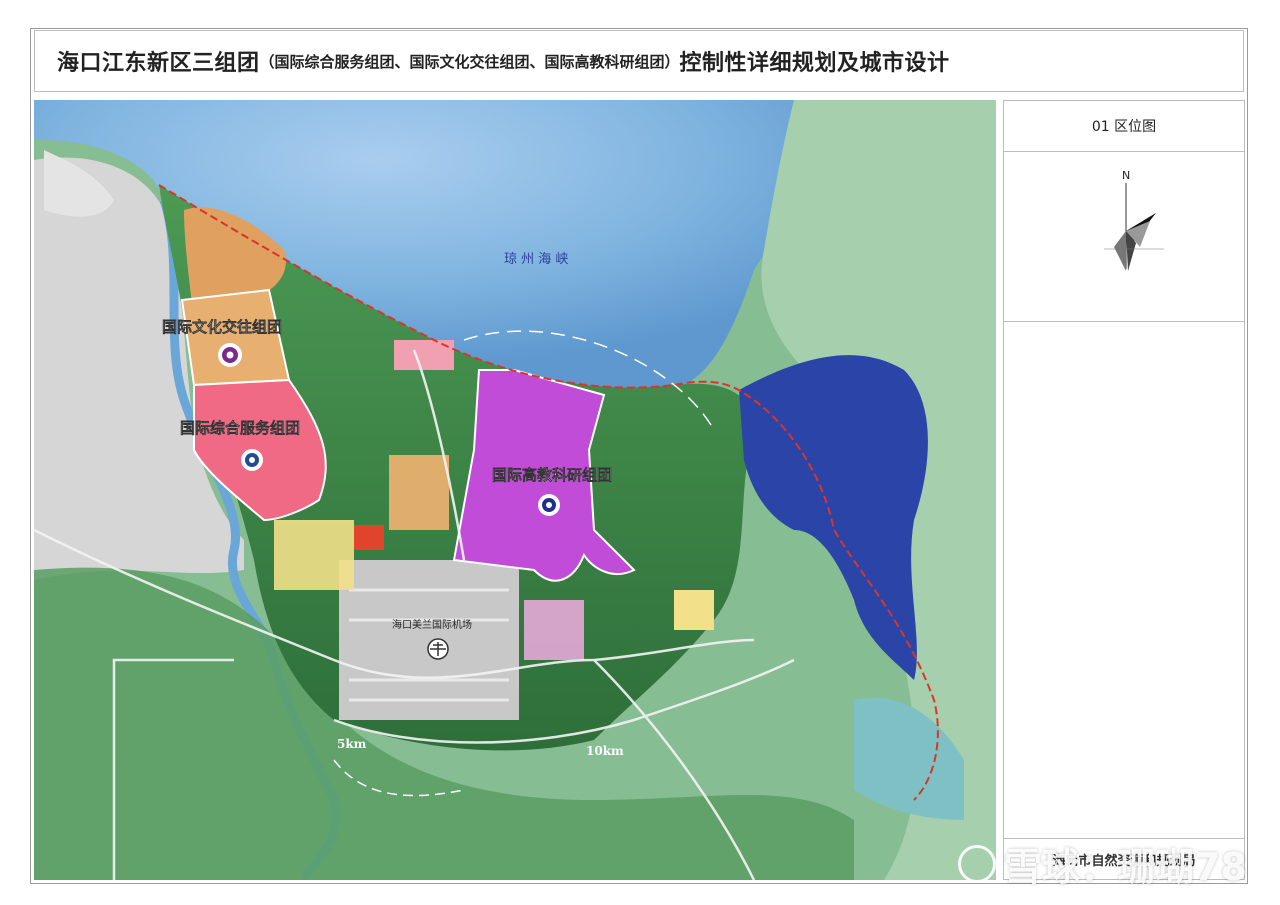 The width and height of the screenshot is (1280, 905). What do you see at coordinates (352, 744) in the screenshot?
I see `ring-5km-label: 5km` at bounding box center [352, 744].